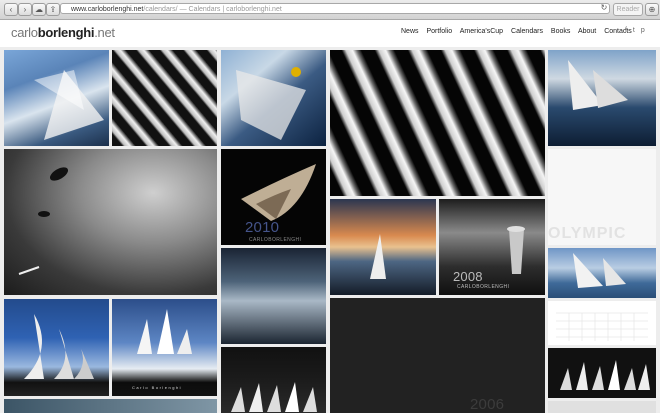 The image size is (660, 413). I want to click on nav-americas-cup: America'sCup, so click(481, 31).